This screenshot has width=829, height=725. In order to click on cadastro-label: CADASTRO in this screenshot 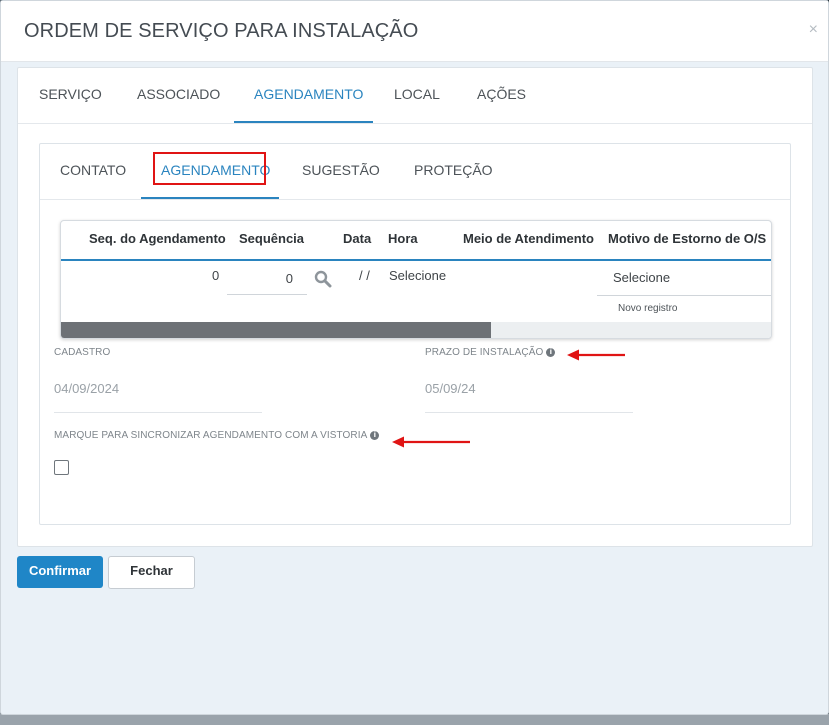, I will do `click(82, 352)`.